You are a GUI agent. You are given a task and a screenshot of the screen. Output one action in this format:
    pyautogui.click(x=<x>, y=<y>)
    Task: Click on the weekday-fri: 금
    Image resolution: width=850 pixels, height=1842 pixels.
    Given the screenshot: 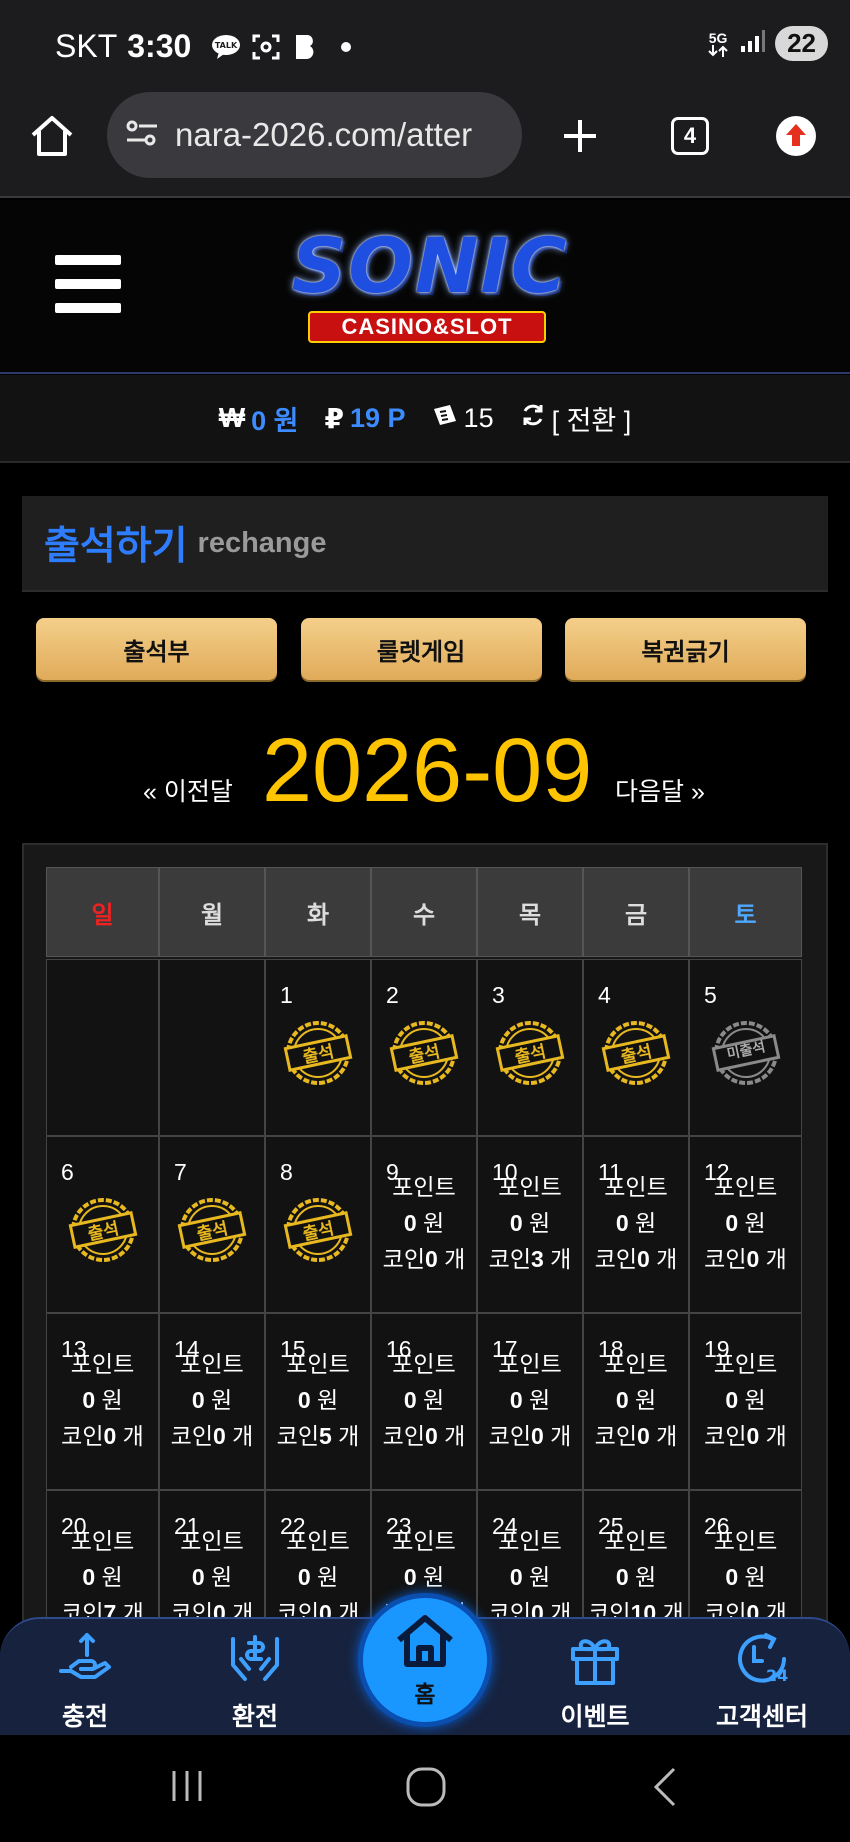 What is the action you would take?
    pyautogui.click(x=636, y=912)
    